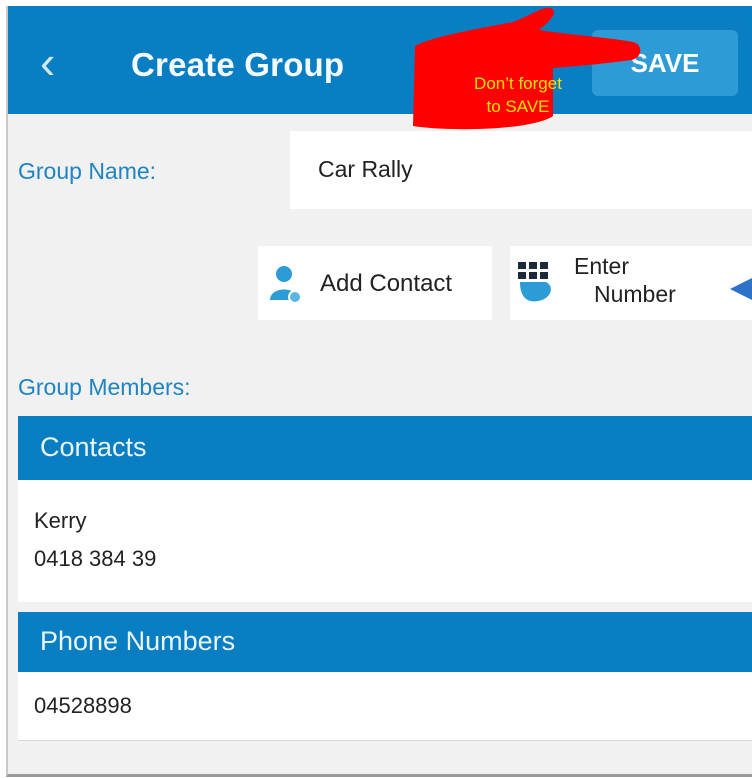 This screenshot has width=752, height=778. What do you see at coordinates (138, 641) in the screenshot?
I see `phone-numbers-header-label: Phone Numbers` at bounding box center [138, 641].